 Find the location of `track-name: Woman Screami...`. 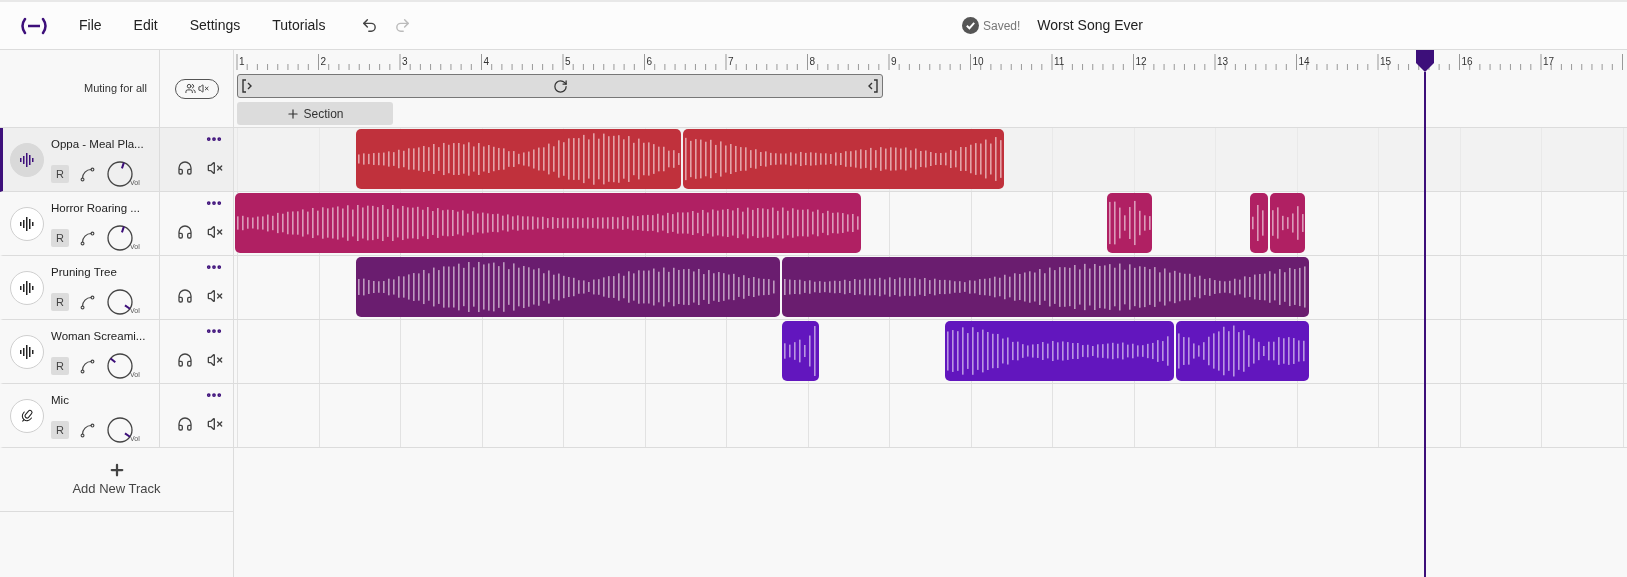

track-name: Woman Screami... is located at coordinates (98, 336).